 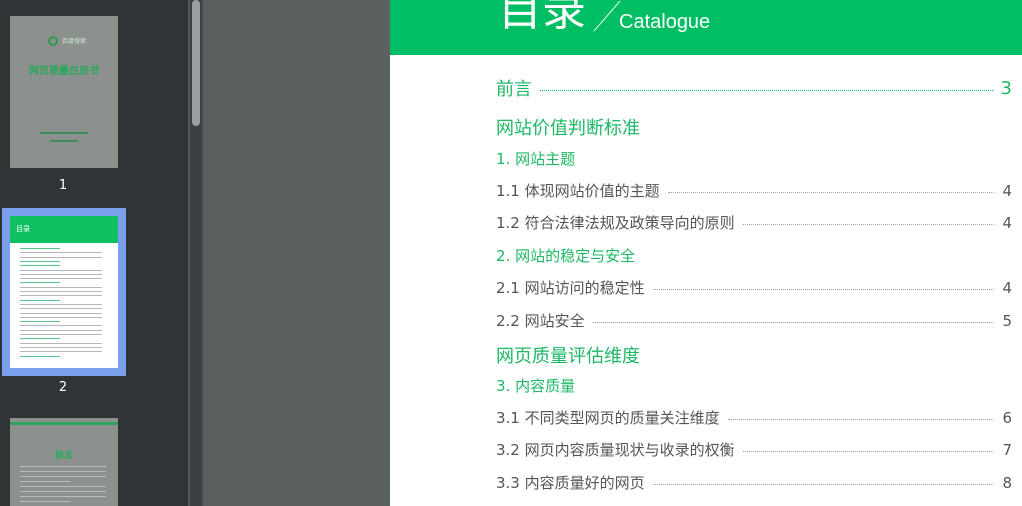 I want to click on thumb-title: 目录, so click(x=23, y=229).